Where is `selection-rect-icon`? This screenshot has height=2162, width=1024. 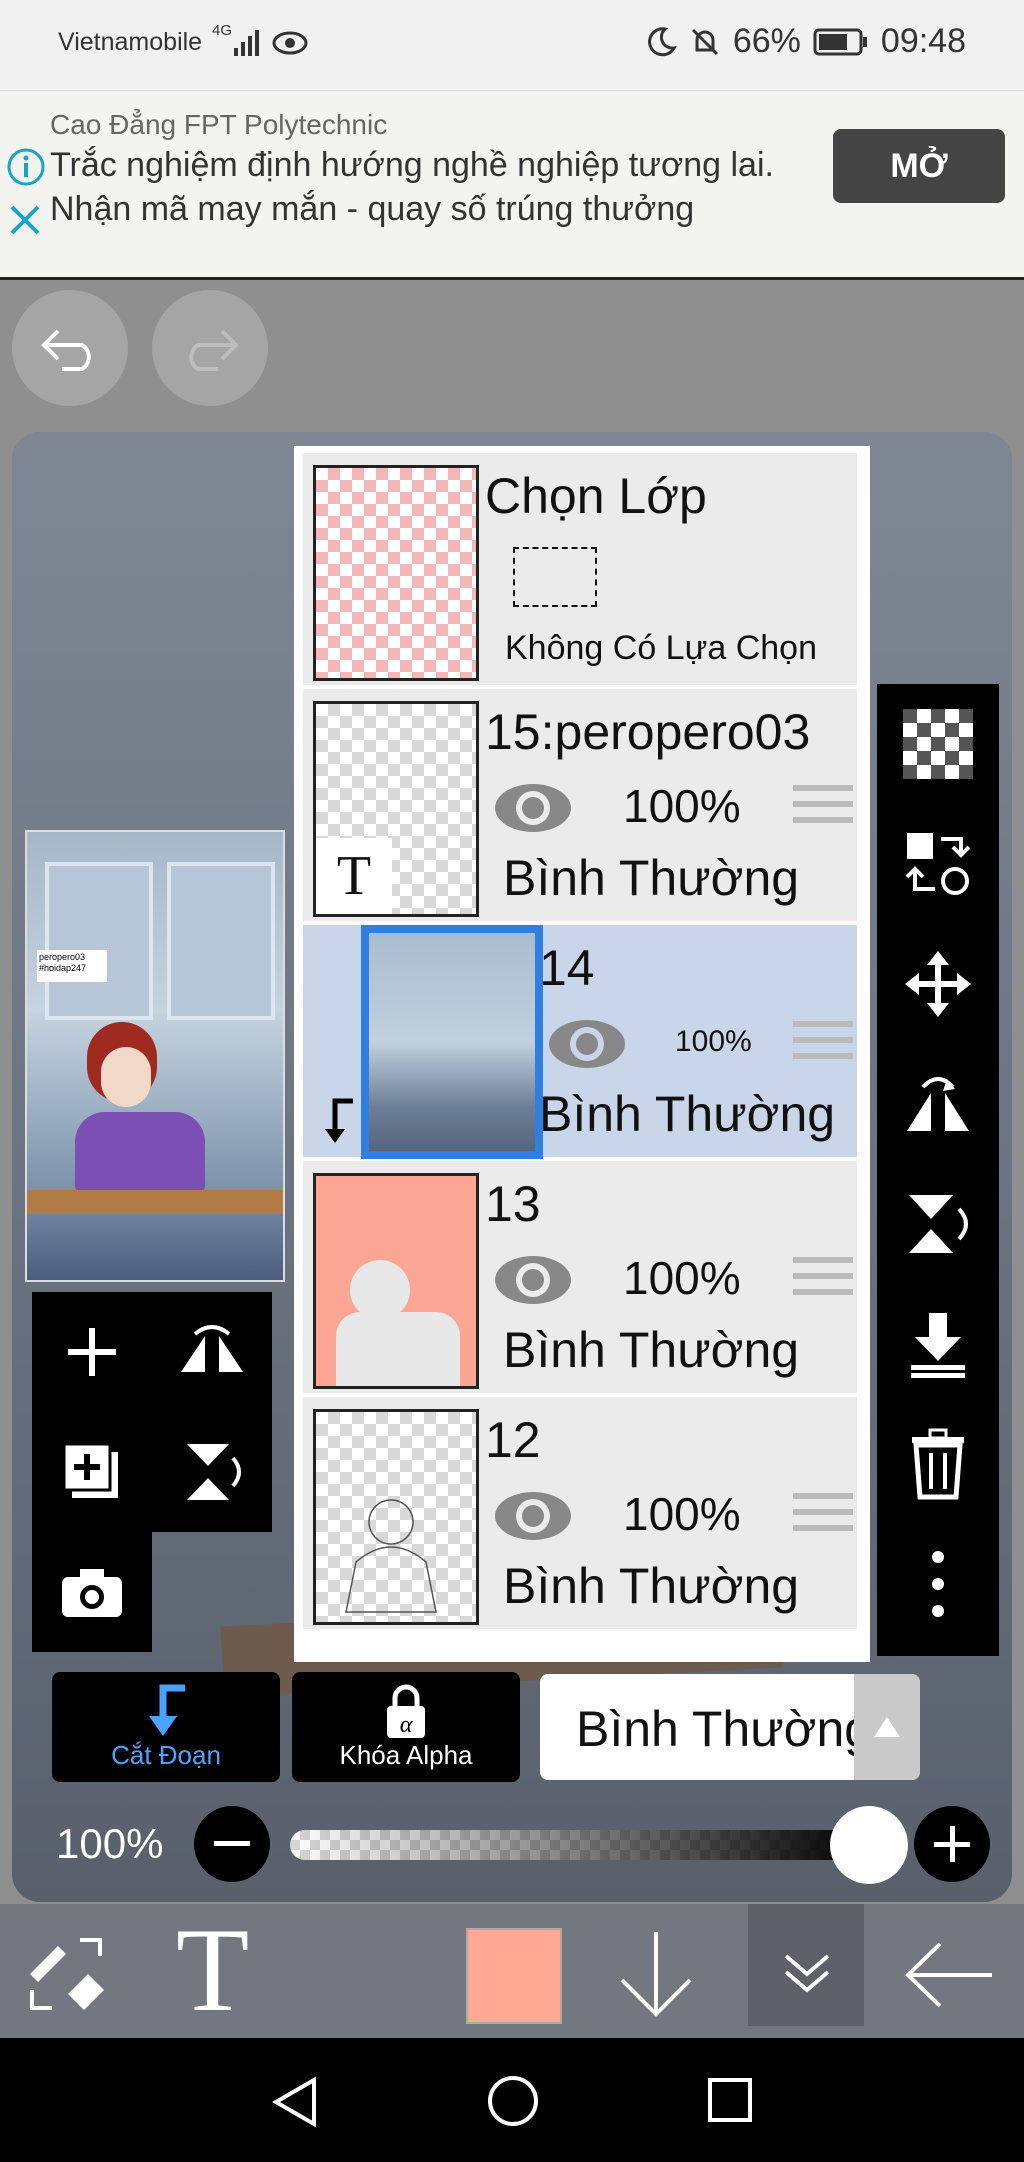 selection-rect-icon is located at coordinates (555, 577).